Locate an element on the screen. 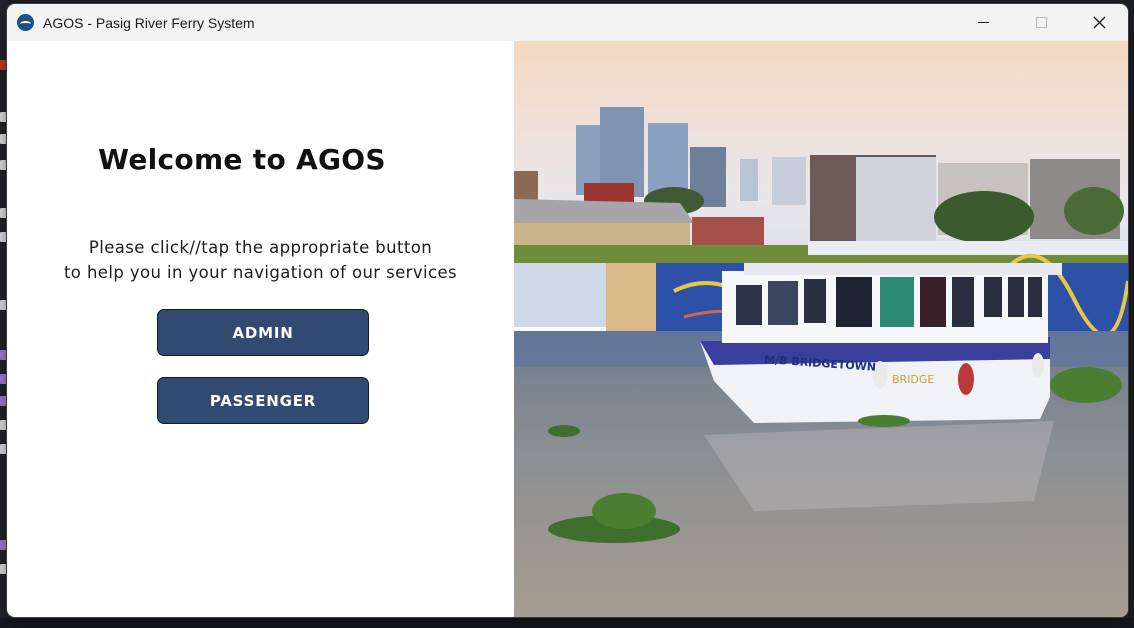 The image size is (1134, 628). close-button is located at coordinates (1099, 22).